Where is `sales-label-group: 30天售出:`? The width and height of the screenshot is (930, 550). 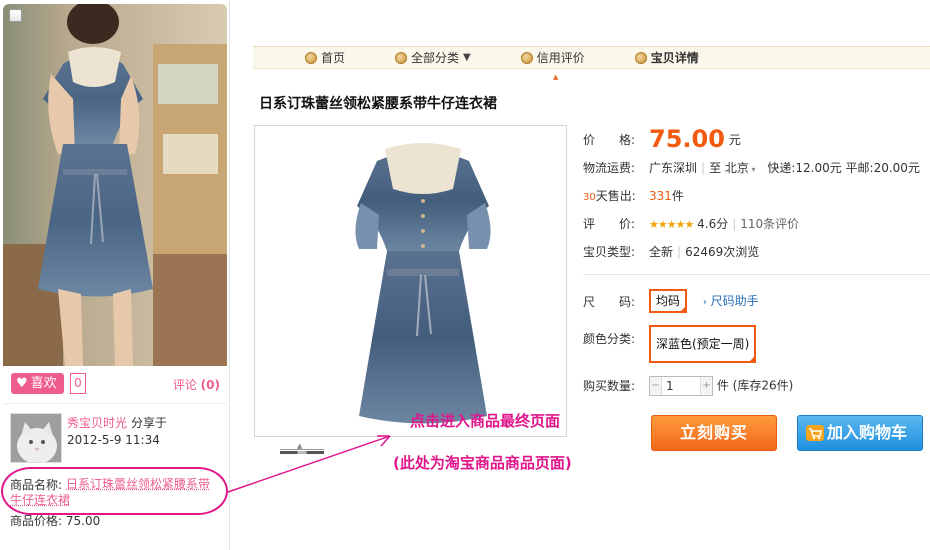 sales-label-group: 30天售出: is located at coordinates (616, 195).